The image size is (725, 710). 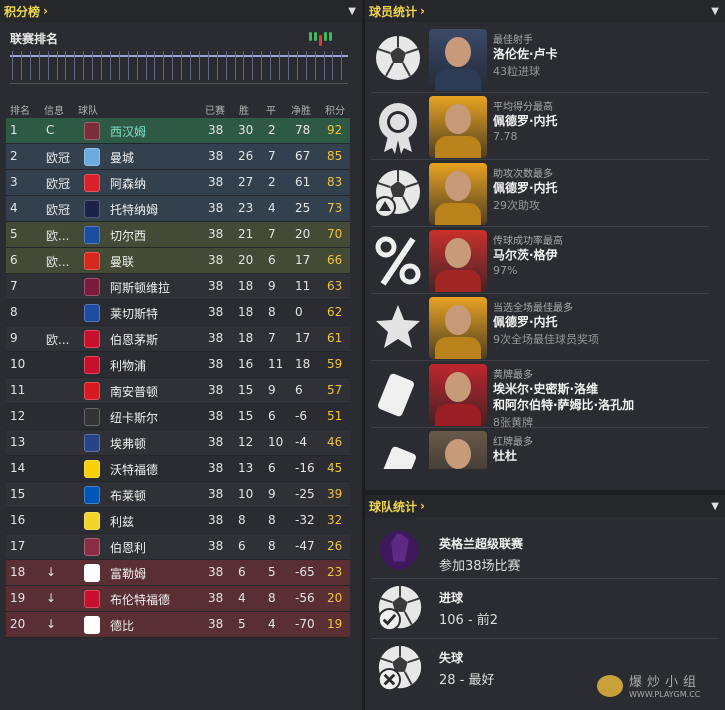 What do you see at coordinates (545, 506) in the screenshot?
I see `team-stats-header: 球队统计 › ▼` at bounding box center [545, 506].